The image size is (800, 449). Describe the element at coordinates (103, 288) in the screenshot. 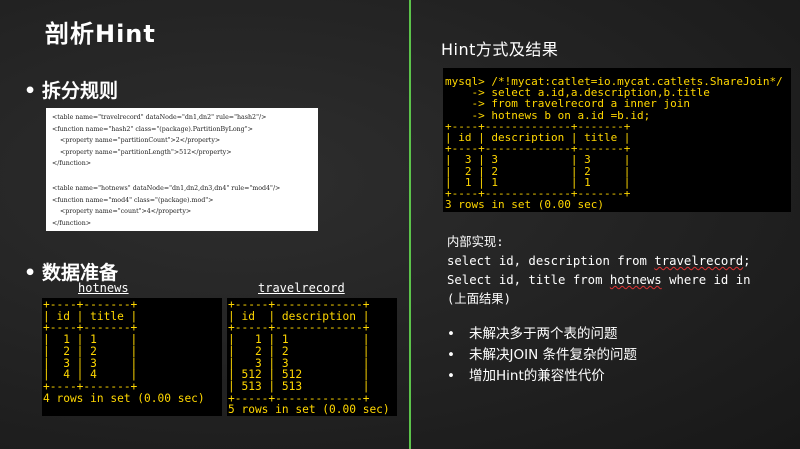

I see `hotnews-label: hotnews` at that location.